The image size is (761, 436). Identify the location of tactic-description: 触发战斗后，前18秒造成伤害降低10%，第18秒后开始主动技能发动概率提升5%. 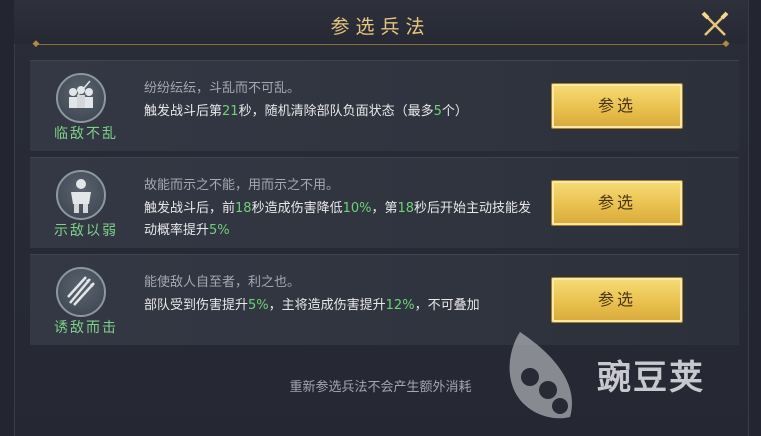
(338, 219).